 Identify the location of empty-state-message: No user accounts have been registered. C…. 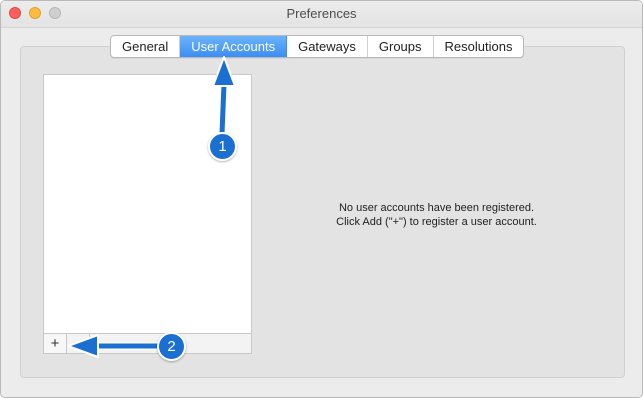
(436, 215).